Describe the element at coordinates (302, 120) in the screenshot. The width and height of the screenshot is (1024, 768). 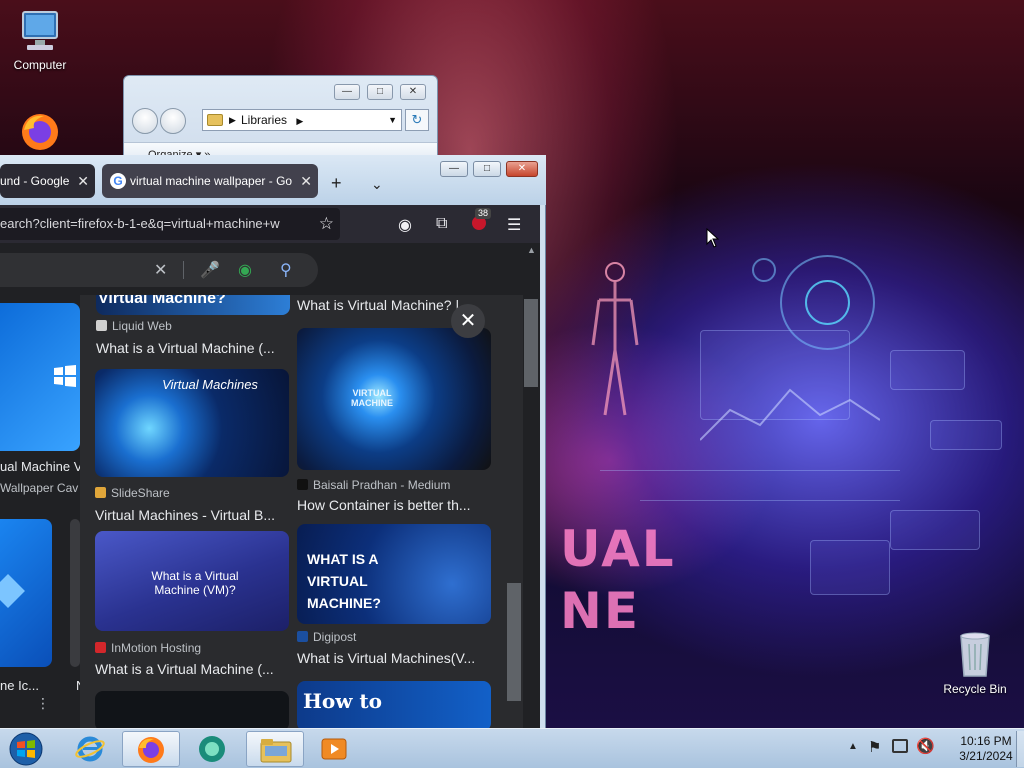
I see `address-bar: ▶ Libraries ▶ ▼` at that location.